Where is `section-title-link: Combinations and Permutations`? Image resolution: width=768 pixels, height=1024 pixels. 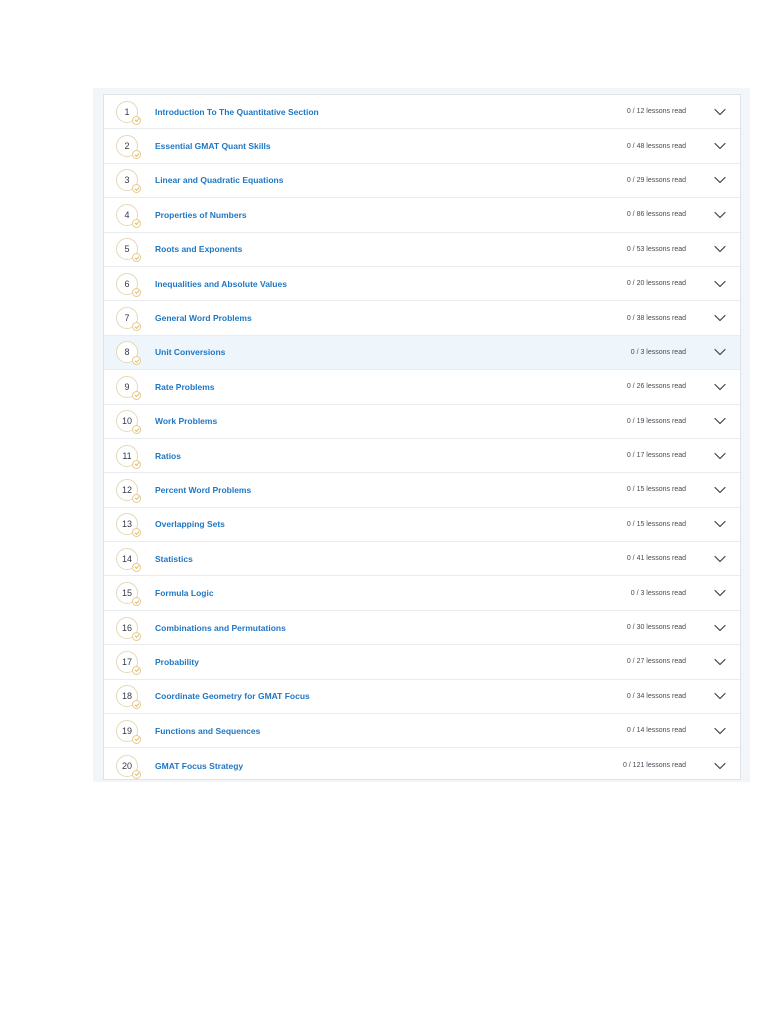
section-title-link: Combinations and Permutations is located at coordinates (220, 628).